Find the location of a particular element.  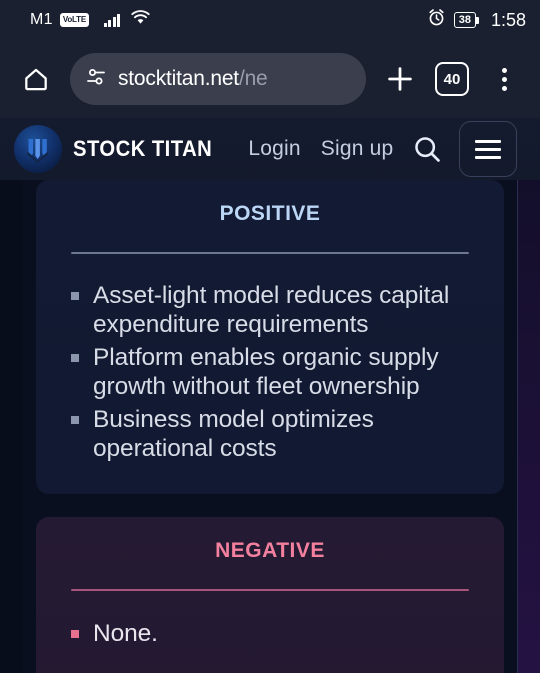

plus-icon is located at coordinates (400, 79).